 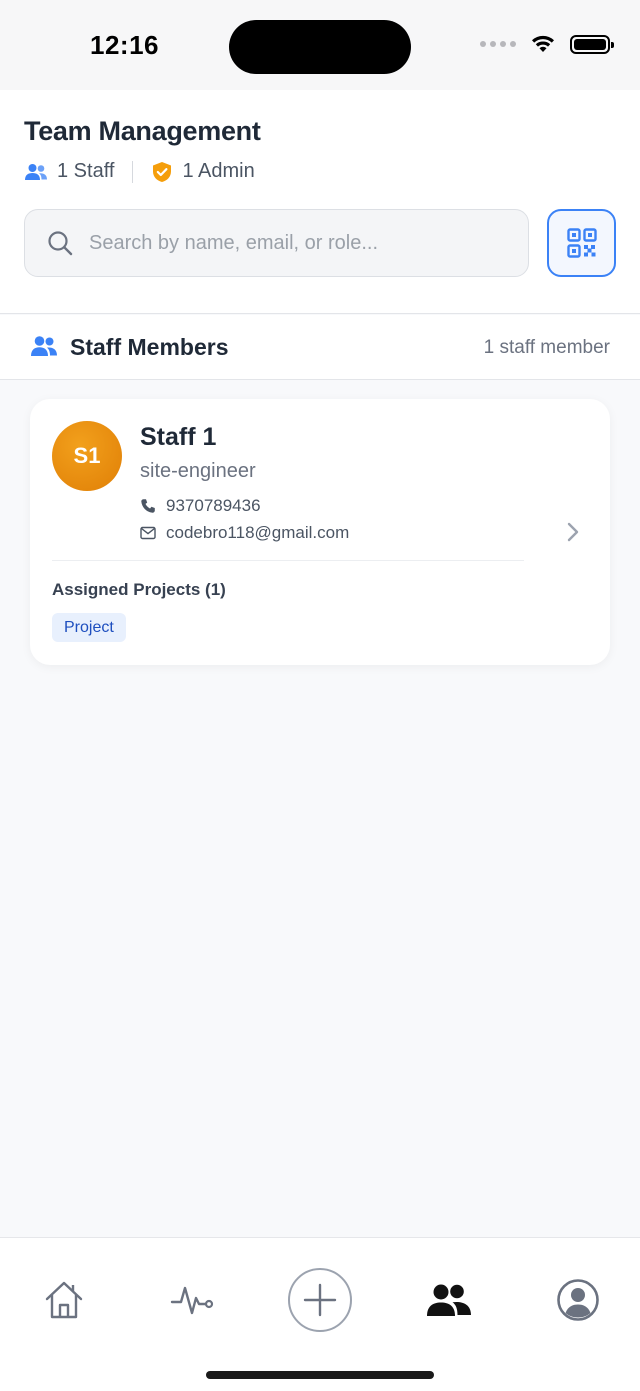 What do you see at coordinates (86, 171) in the screenshot?
I see `staff-count: 1 Staff` at bounding box center [86, 171].